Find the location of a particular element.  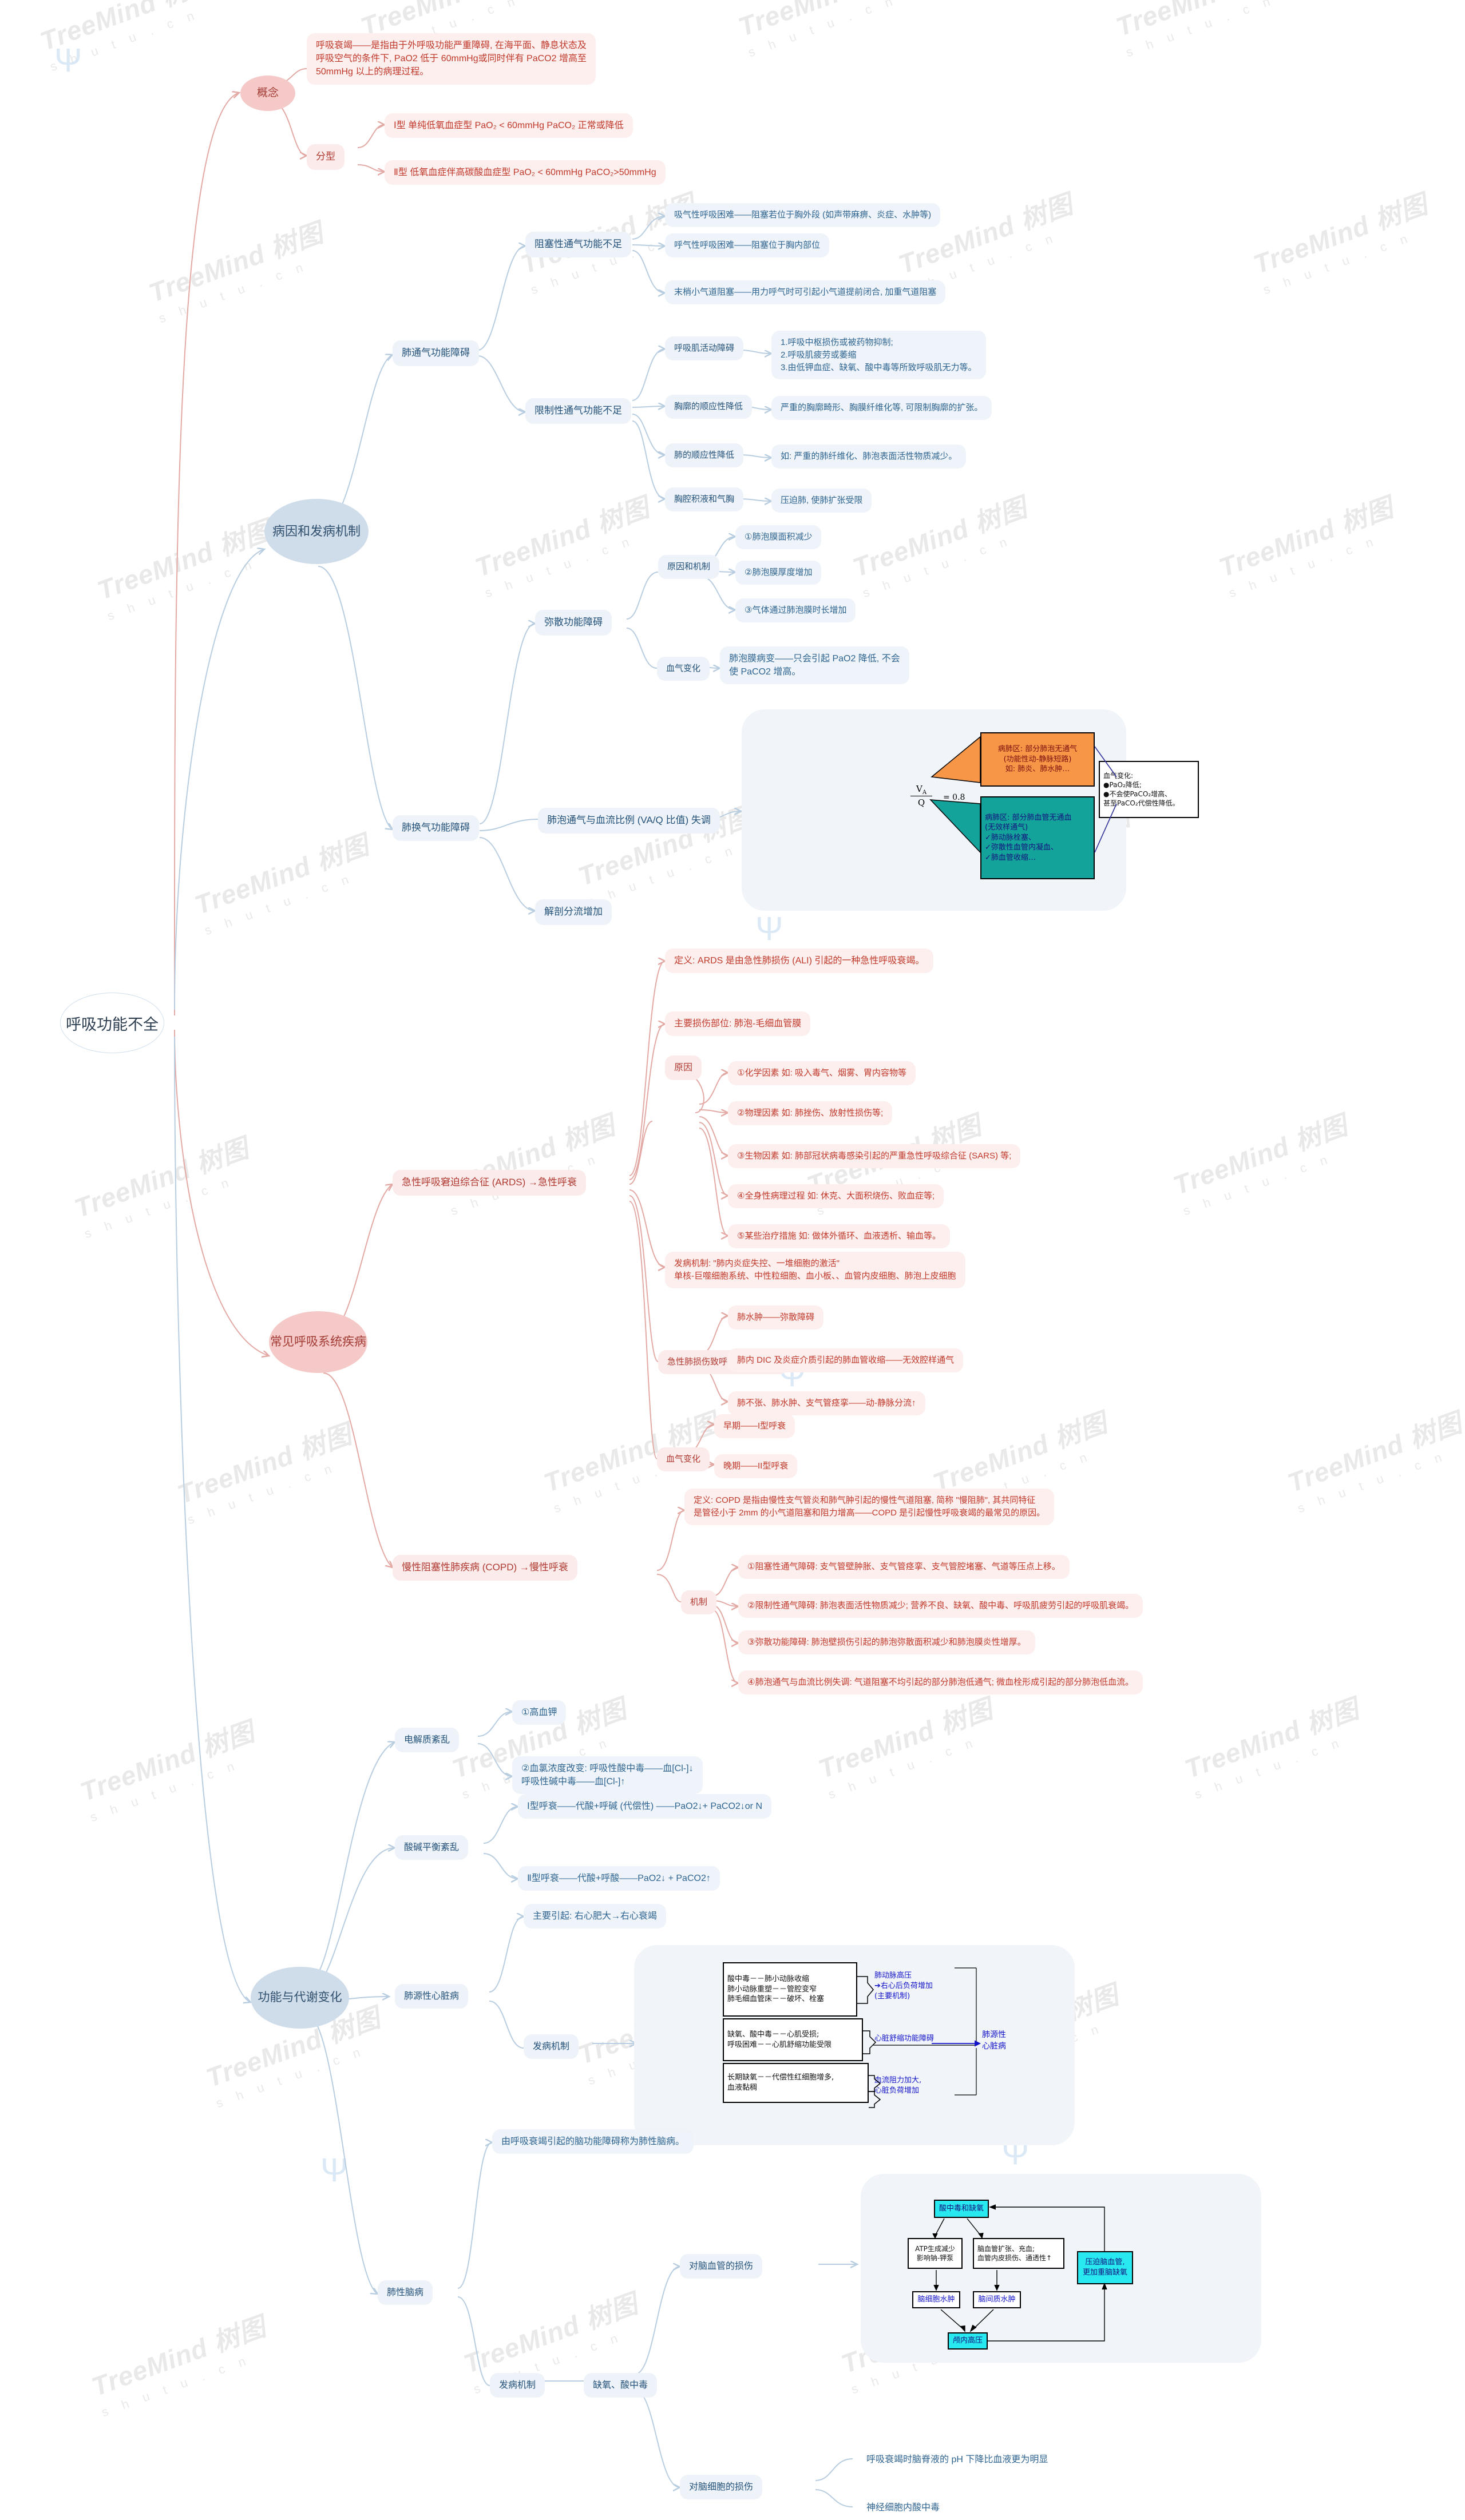

node-ards-yuanyin-item: ②物理因素 如: 肺挫伤、放射性损伤等; is located at coordinates (810, 1113).